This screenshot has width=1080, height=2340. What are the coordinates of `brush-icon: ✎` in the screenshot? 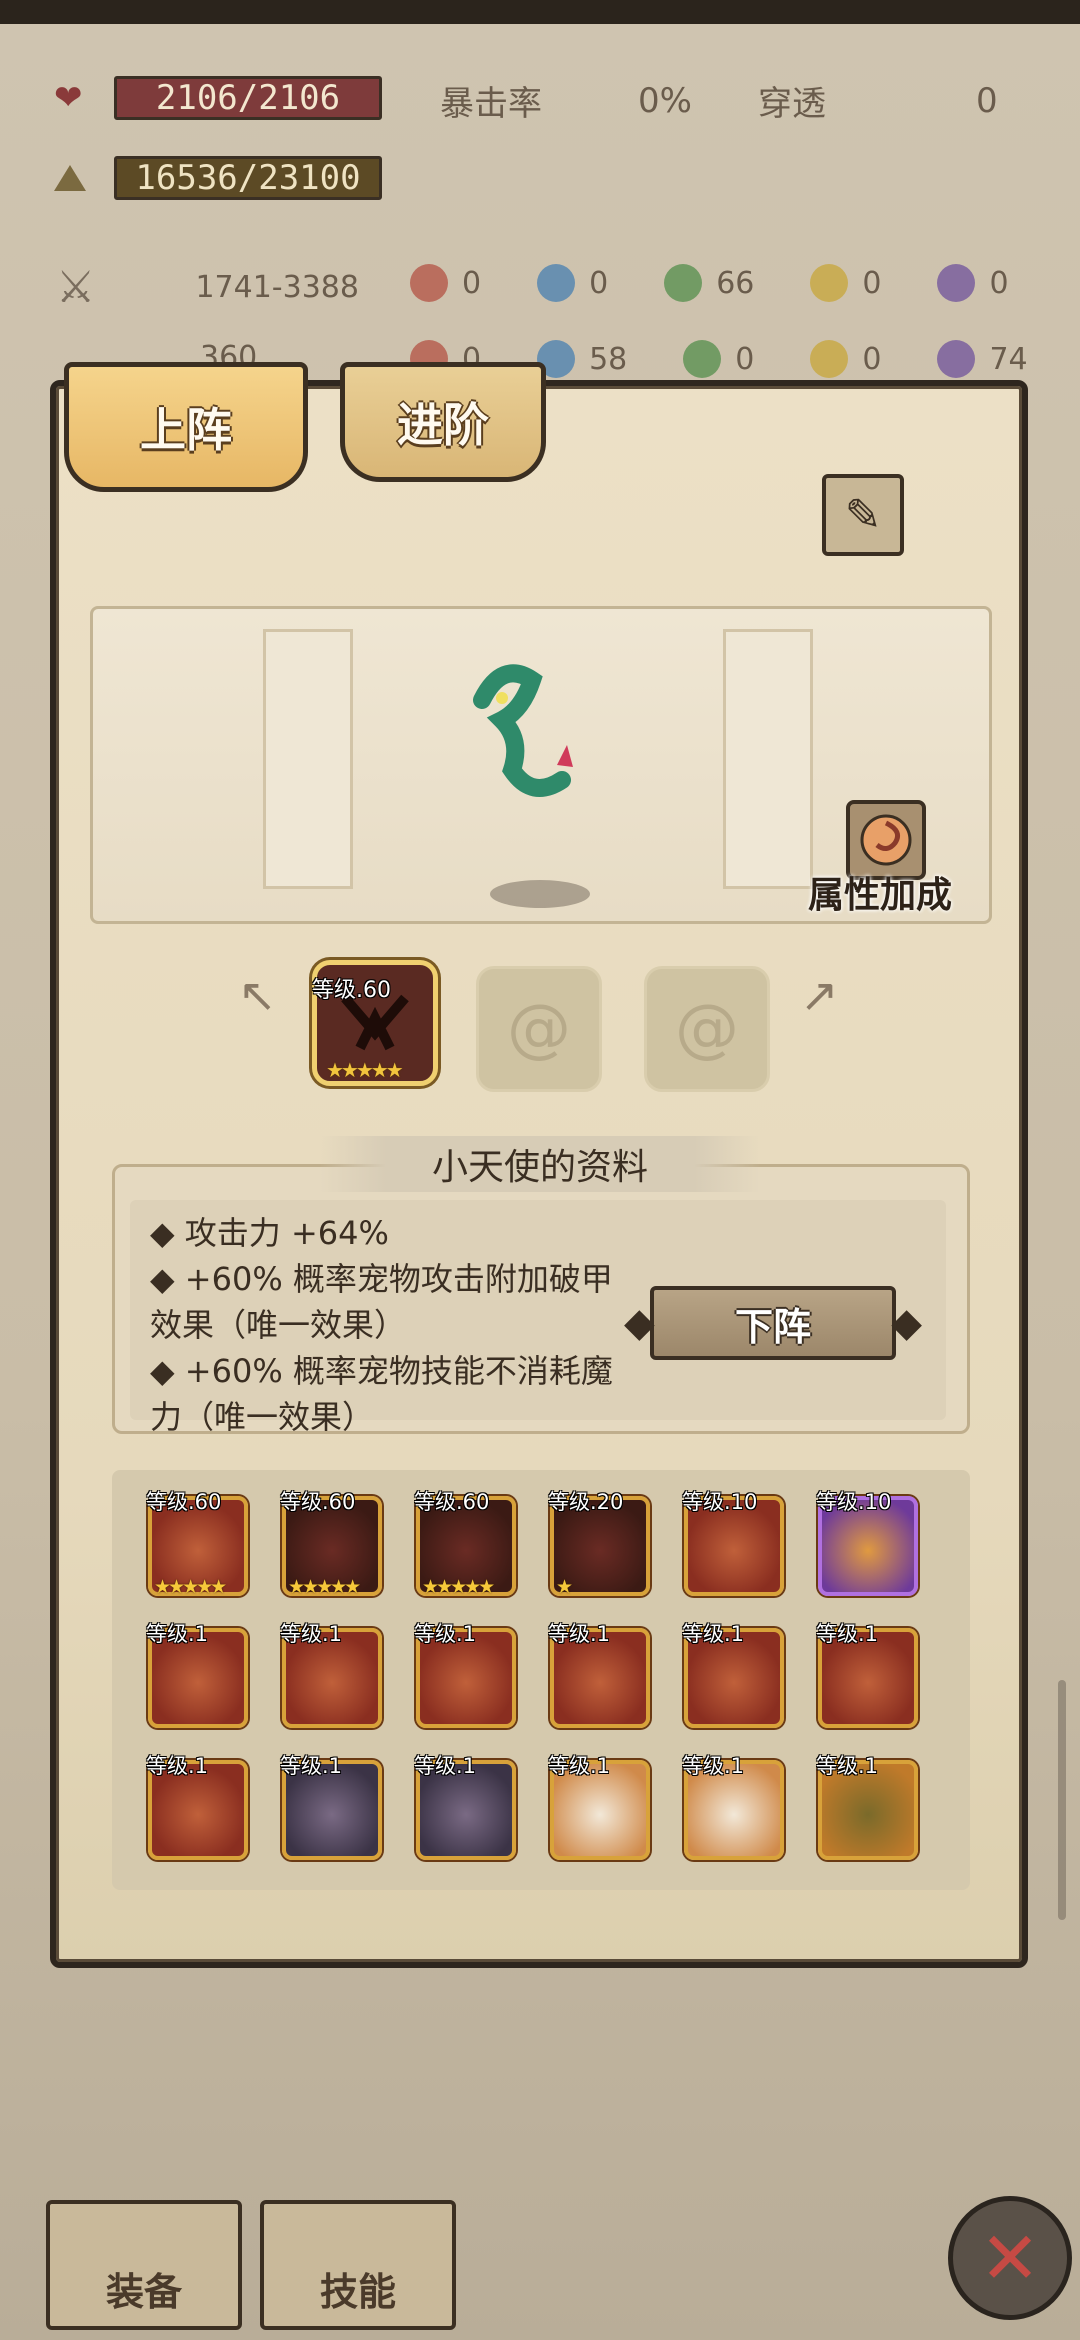 It's located at (863, 515).